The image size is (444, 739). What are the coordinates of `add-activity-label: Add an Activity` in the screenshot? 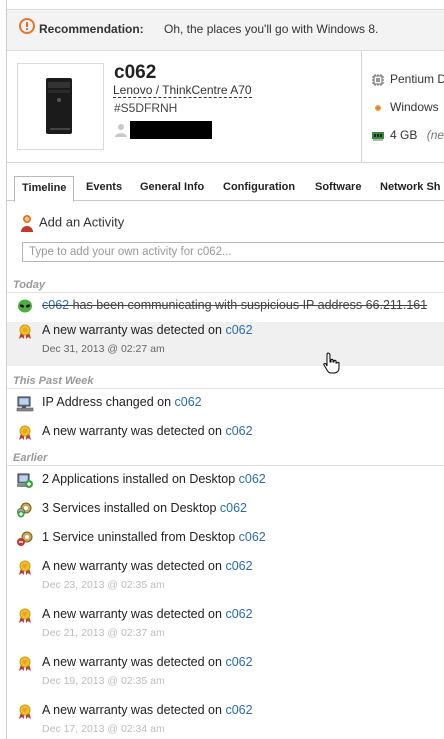 It's located at (82, 222).